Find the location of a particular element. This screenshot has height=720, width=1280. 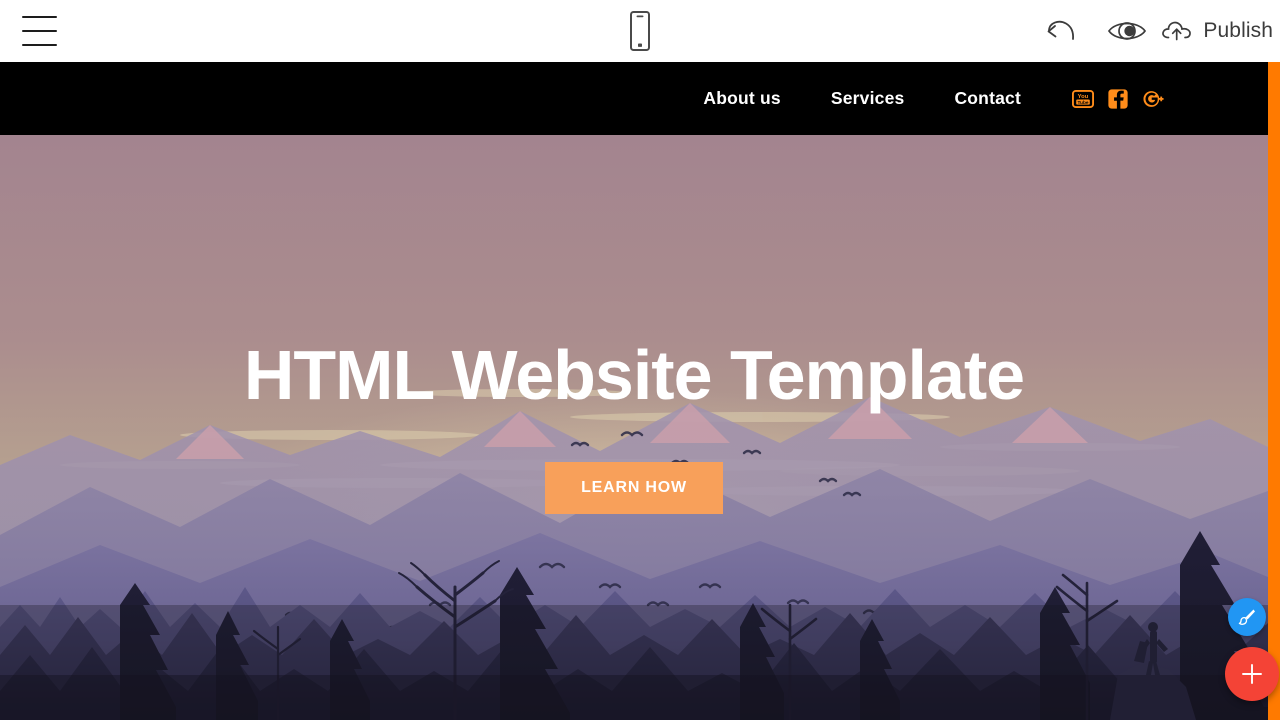

cloud-upload-icon is located at coordinates (1177, 31).